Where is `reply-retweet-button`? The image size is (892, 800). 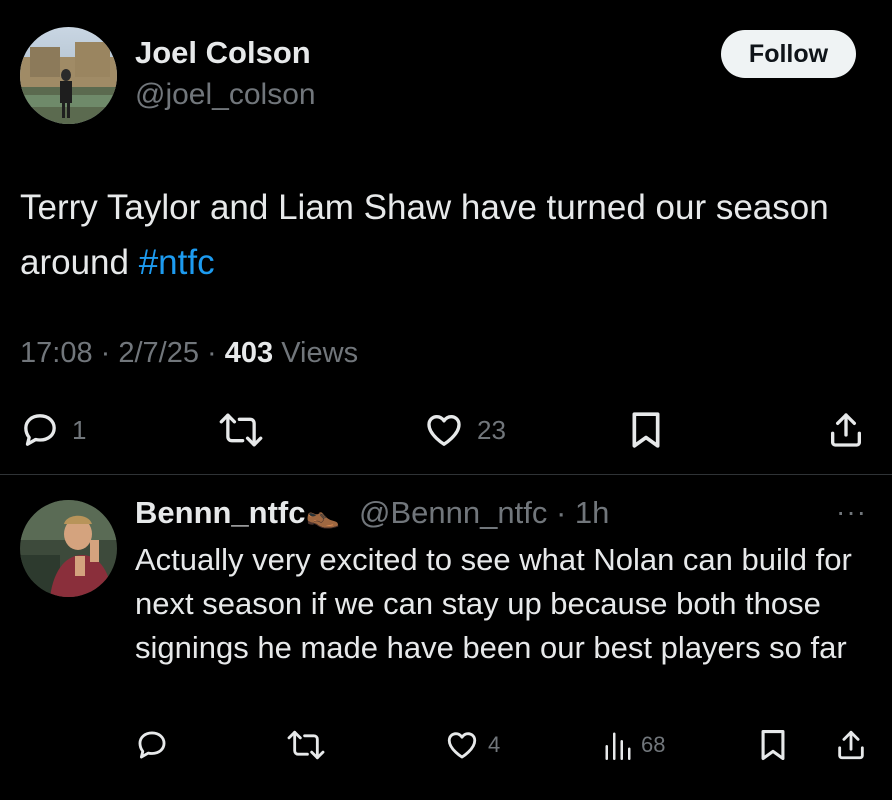 reply-retweet-button is located at coordinates (306, 745).